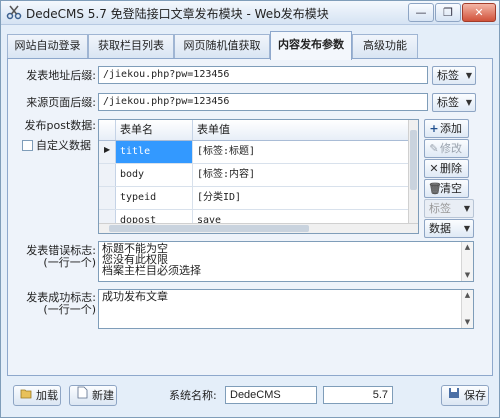  Describe the element at coordinates (448, 75) in the screenshot. I see `post-url-tag-label: 标签` at that location.